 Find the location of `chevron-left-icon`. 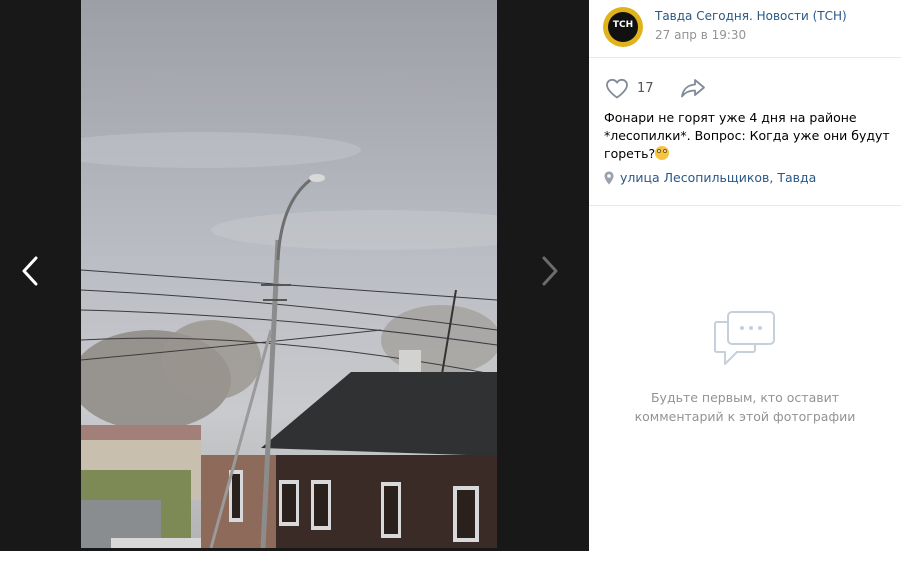

chevron-left-icon is located at coordinates (30, 271).